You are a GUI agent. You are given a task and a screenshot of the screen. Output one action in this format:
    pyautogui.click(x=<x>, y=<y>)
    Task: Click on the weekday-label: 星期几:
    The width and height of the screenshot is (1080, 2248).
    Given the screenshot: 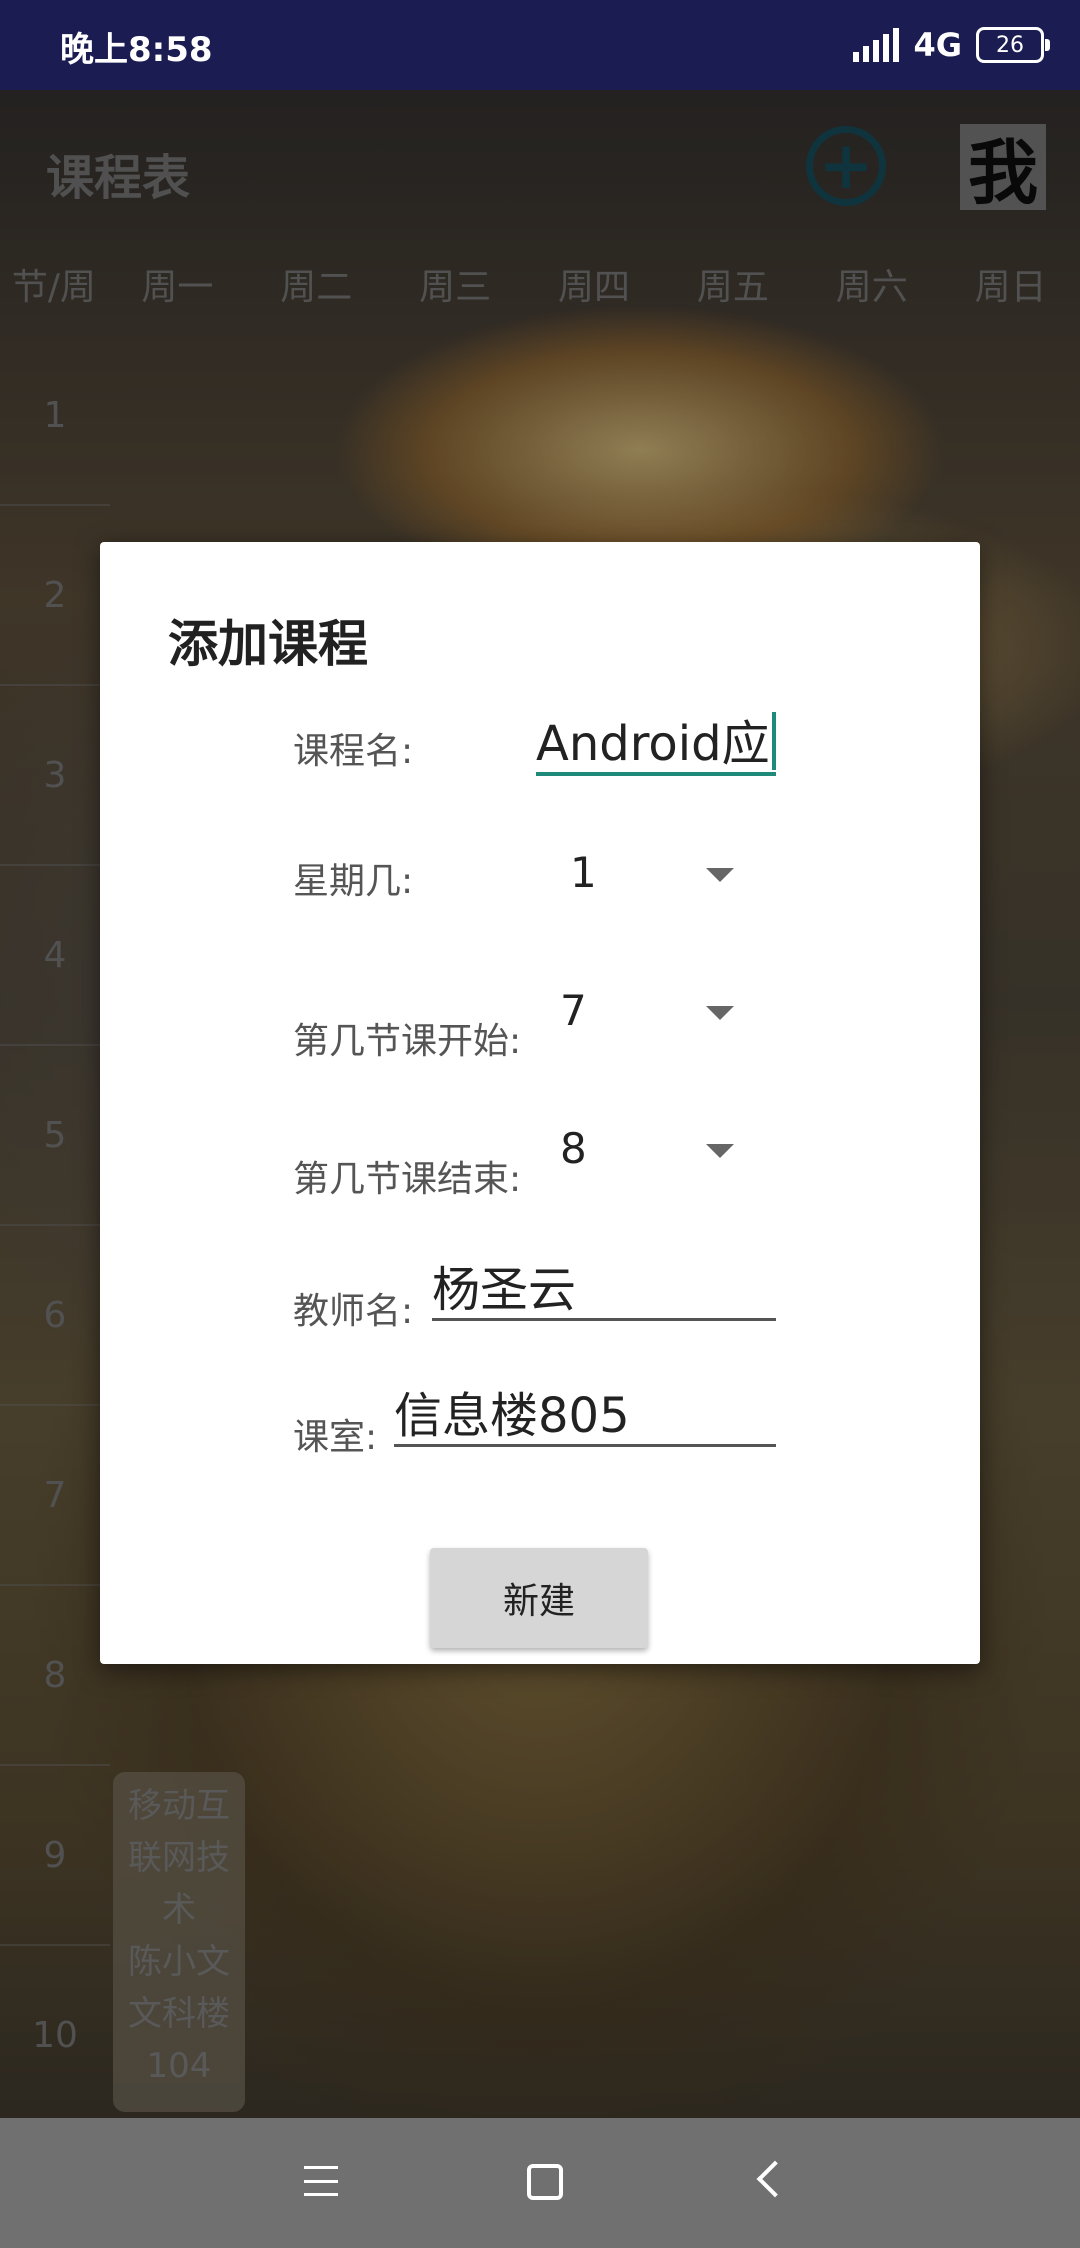 What is the action you would take?
    pyautogui.click(x=353, y=881)
    